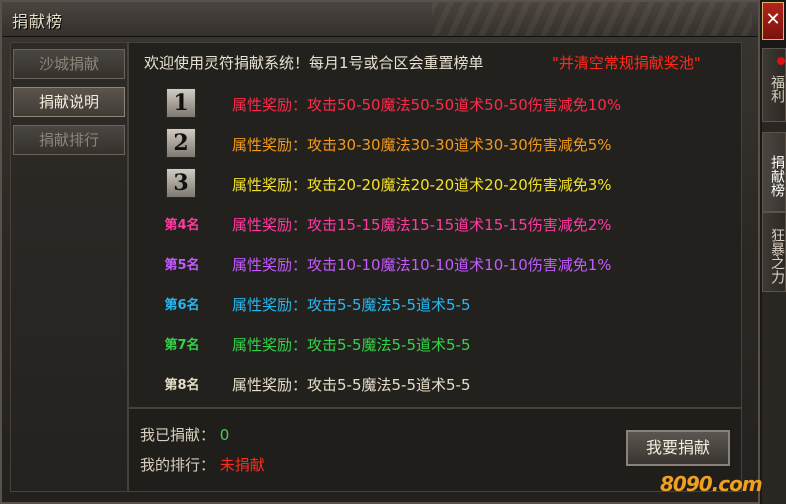 The height and width of the screenshot is (504, 786). I want to click on donated-line: 我已捐献： 0, so click(184, 434).